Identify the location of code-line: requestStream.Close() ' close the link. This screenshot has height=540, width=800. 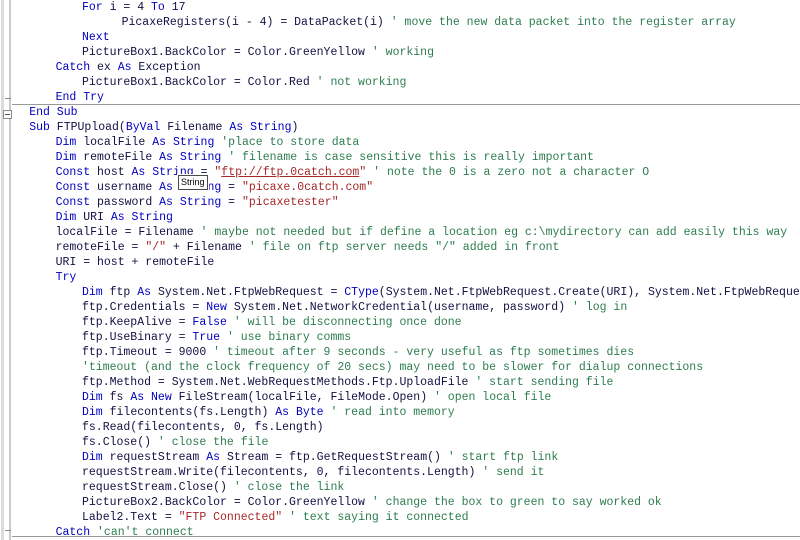
(400, 487).